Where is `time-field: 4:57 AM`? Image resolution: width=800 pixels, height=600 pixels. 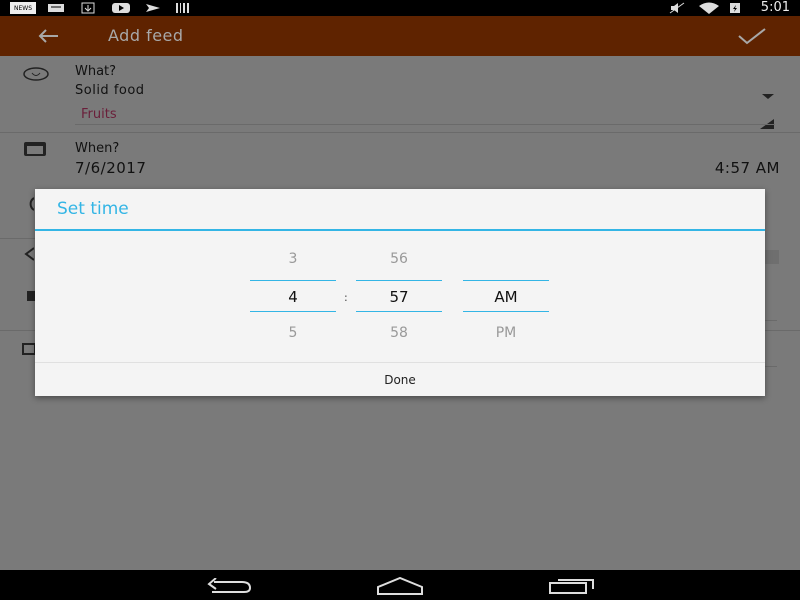
time-field: 4:57 AM is located at coordinates (747, 168).